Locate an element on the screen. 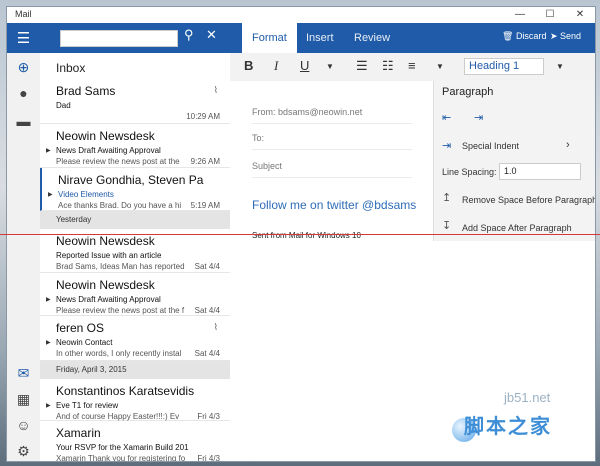 The image size is (600, 466). maximize-button: ☐ is located at coordinates (550, 15).